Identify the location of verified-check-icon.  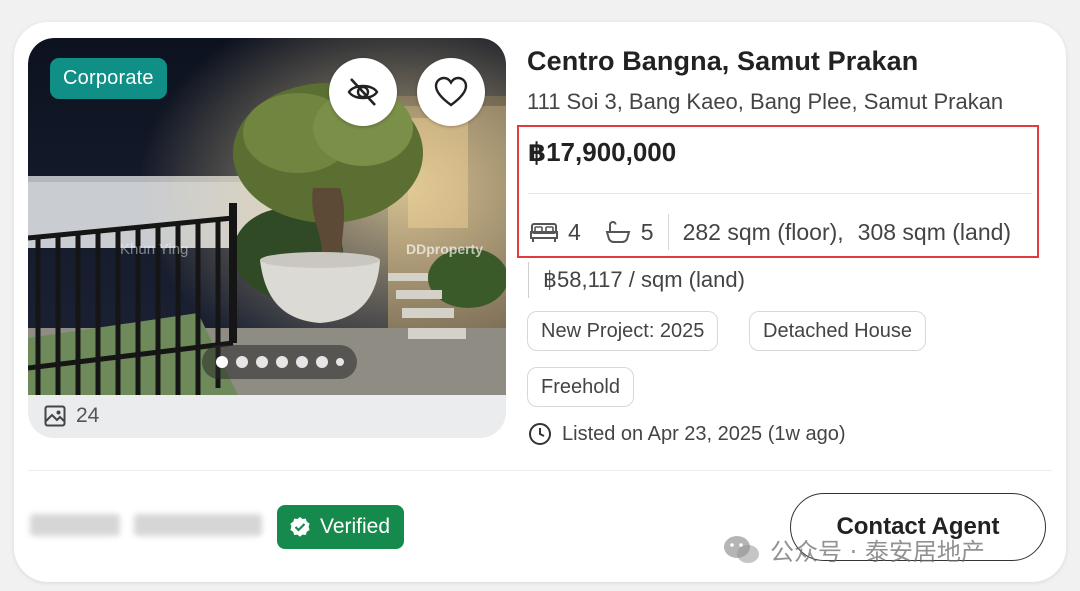
(300, 527).